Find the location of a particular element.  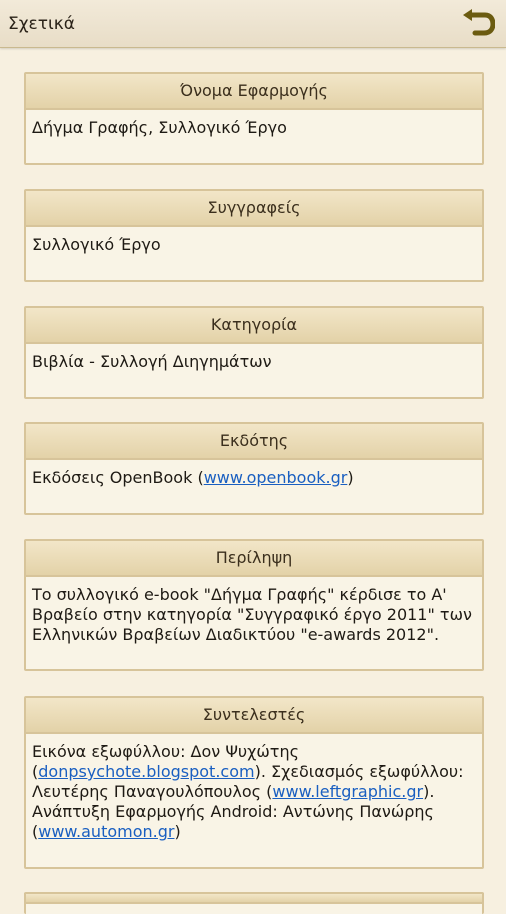

back-button is located at coordinates (478, 24).